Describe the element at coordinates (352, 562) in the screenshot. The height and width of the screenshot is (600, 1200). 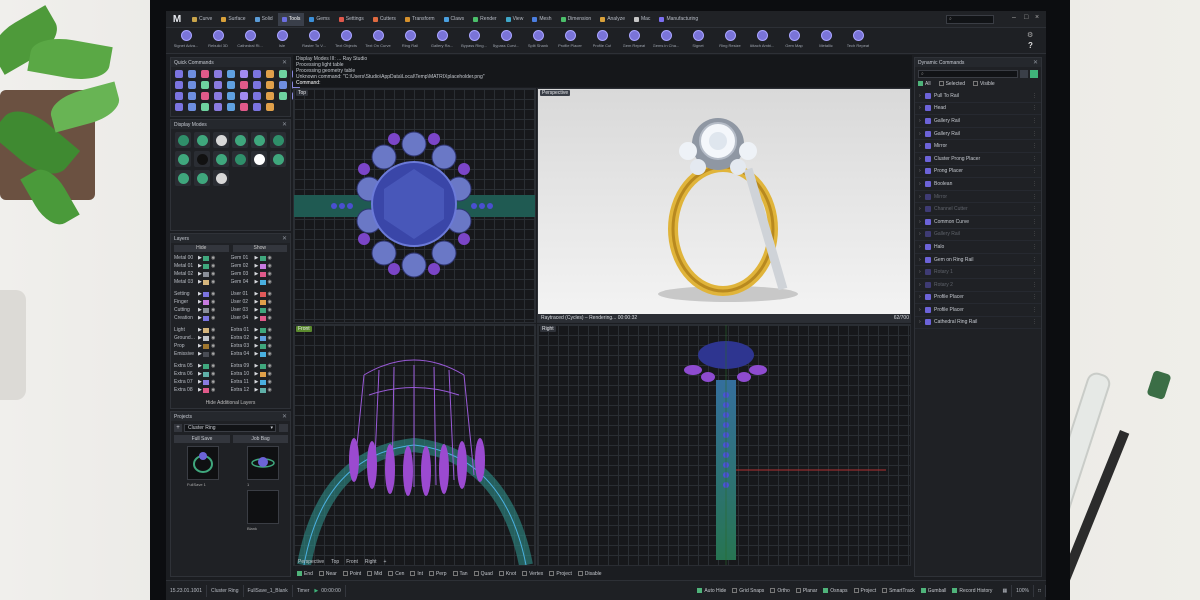
I see `view-tab: Front` at that location.